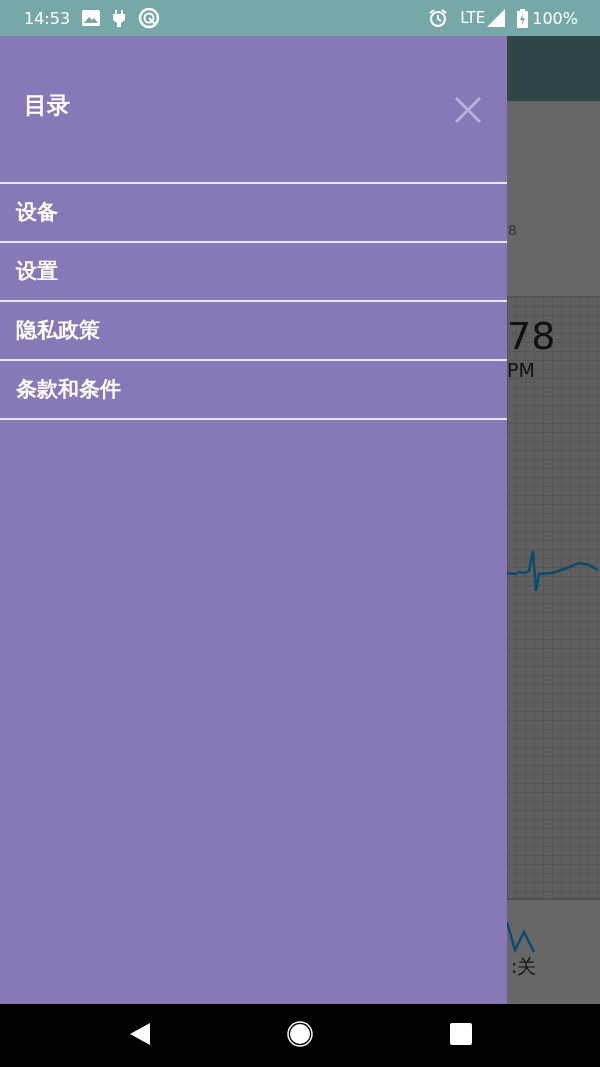 Image resolution: width=600 pixels, height=1067 pixels. Describe the element at coordinates (521, 370) in the screenshot. I see `heart-rate-unit: PM` at that location.